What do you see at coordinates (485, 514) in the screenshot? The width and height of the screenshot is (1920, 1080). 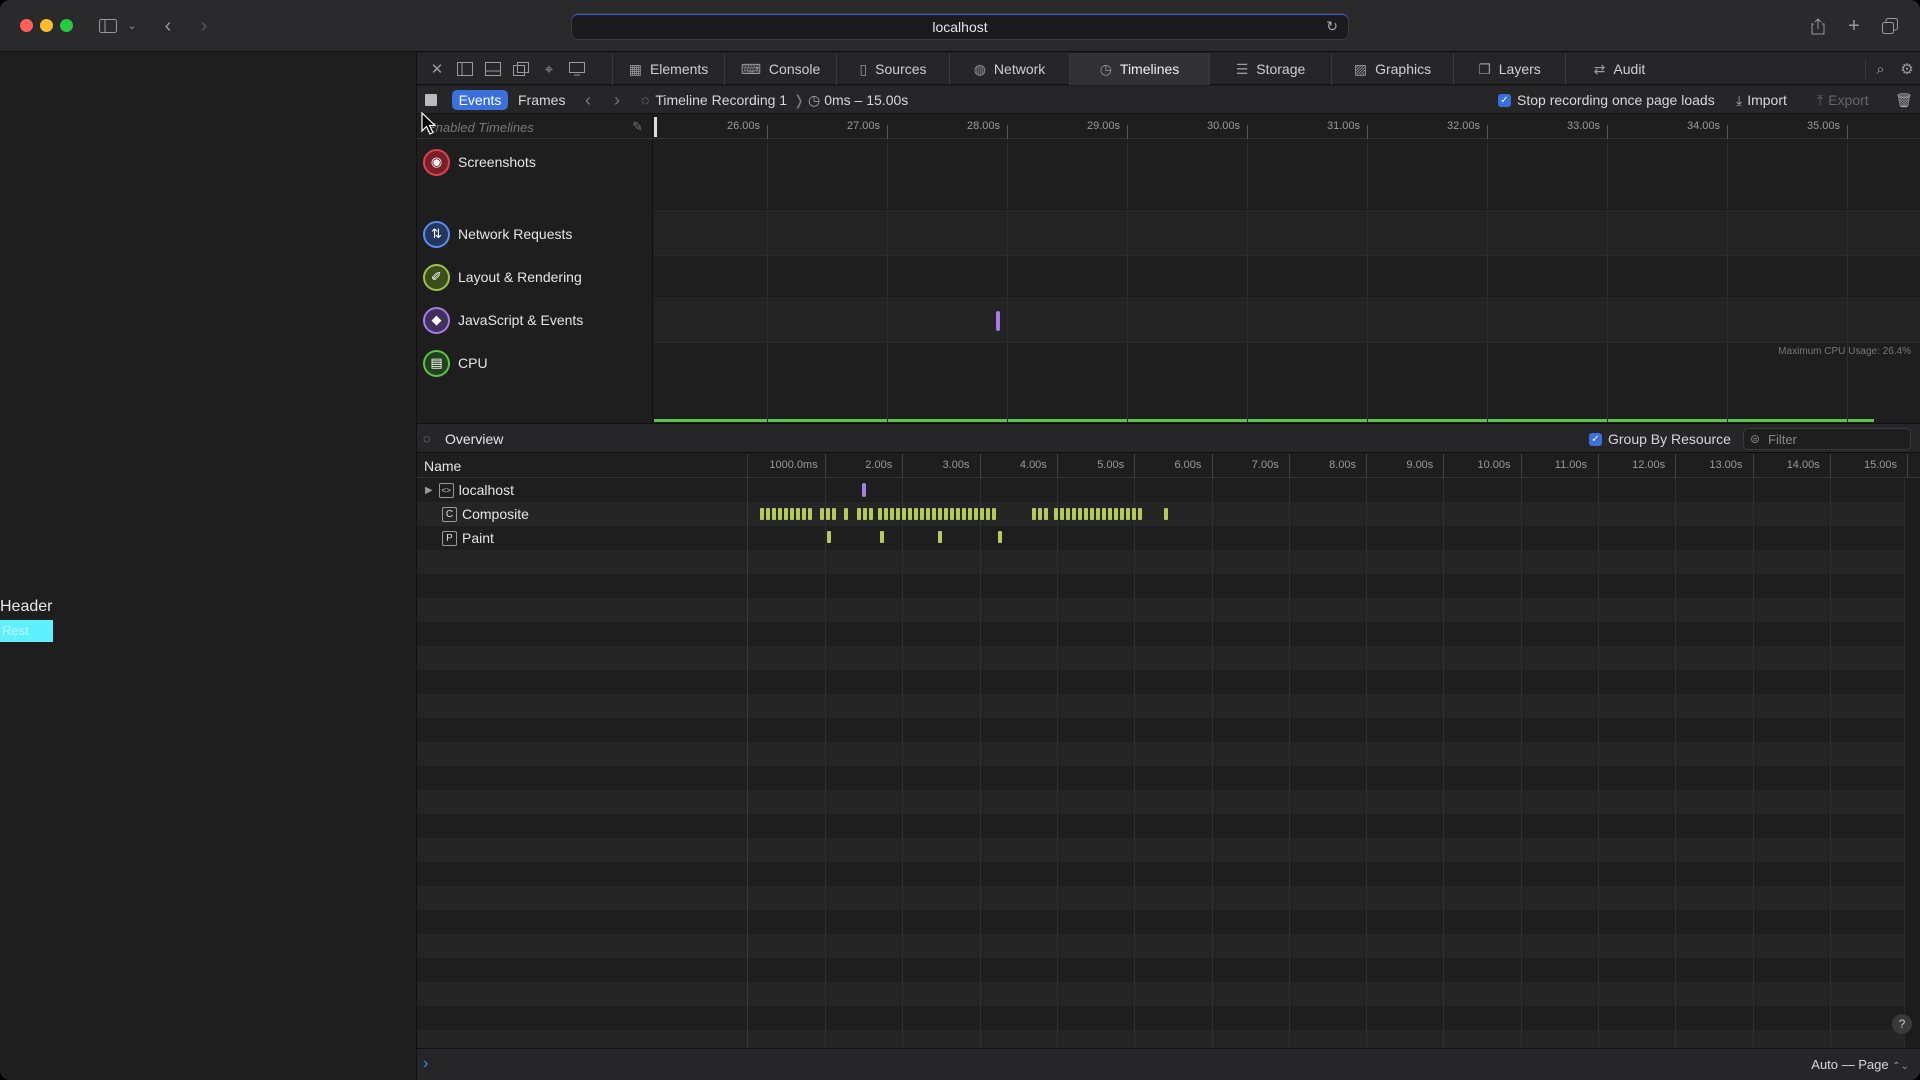 I see `record-composite: C Composite` at bounding box center [485, 514].